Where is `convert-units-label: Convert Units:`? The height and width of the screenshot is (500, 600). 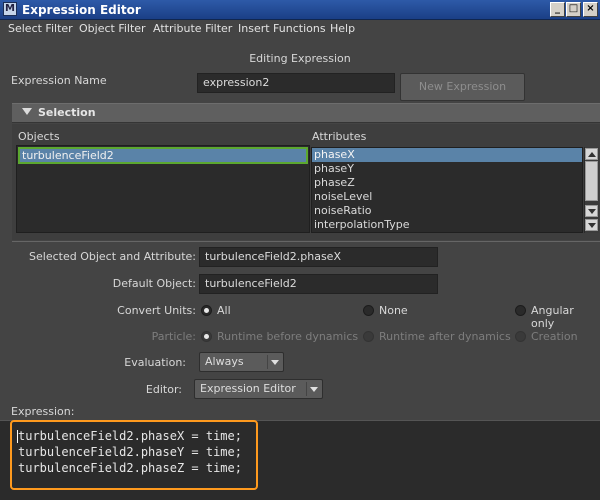
convert-units-label: Convert Units: is located at coordinates (156, 310).